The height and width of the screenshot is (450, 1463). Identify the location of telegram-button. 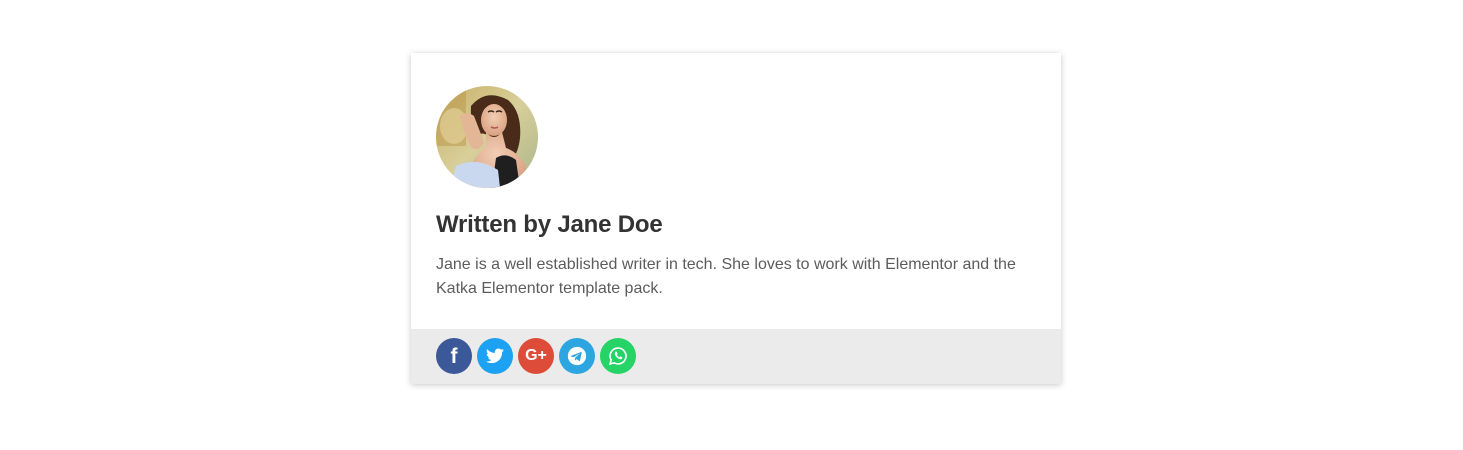
(577, 356).